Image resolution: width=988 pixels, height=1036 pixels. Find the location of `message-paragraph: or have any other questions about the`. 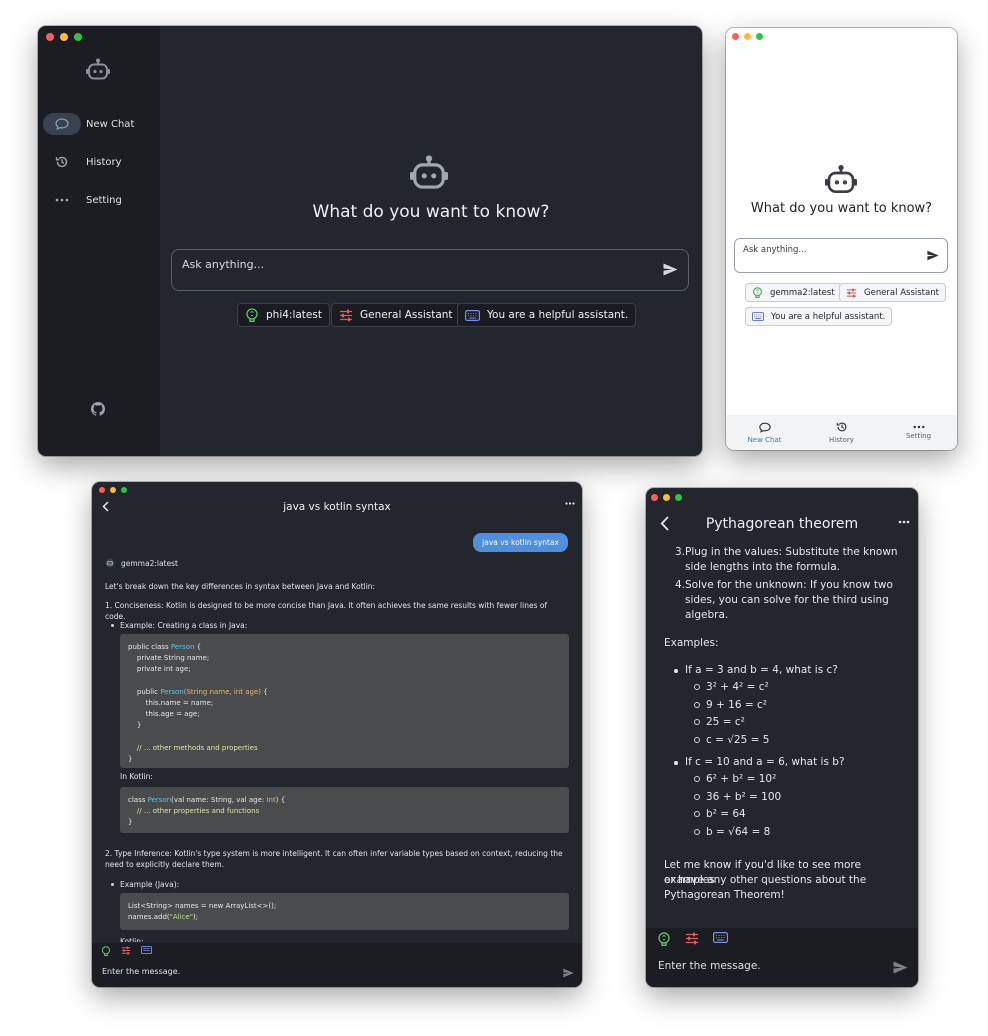

message-paragraph: or have any other questions about the is located at coordinates (765, 880).